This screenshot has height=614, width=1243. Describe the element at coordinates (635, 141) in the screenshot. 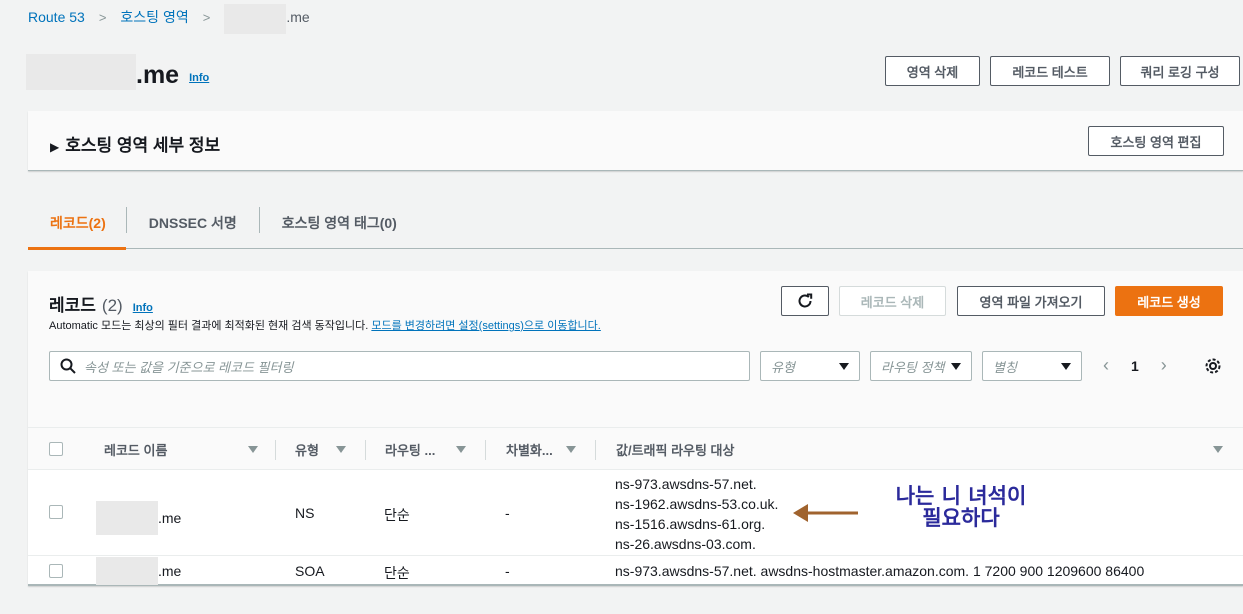

I see `hosted-zone-details-panel: ▶ 호스팅 영역 세부 정보 호스팅 영역 편집` at that location.